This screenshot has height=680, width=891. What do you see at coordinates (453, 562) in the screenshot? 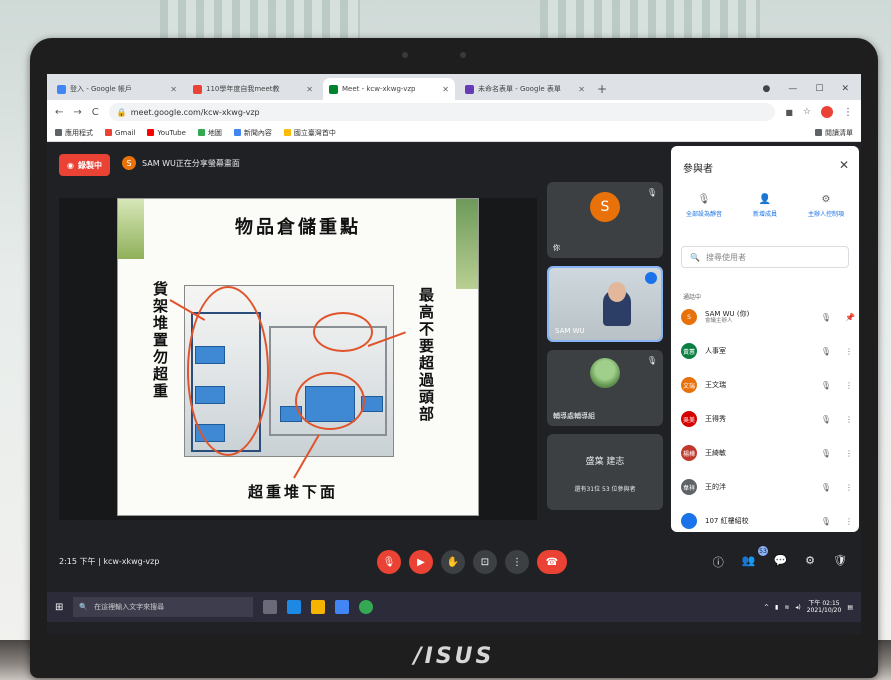
I see `raise-hand-button: ✋` at bounding box center [453, 562].